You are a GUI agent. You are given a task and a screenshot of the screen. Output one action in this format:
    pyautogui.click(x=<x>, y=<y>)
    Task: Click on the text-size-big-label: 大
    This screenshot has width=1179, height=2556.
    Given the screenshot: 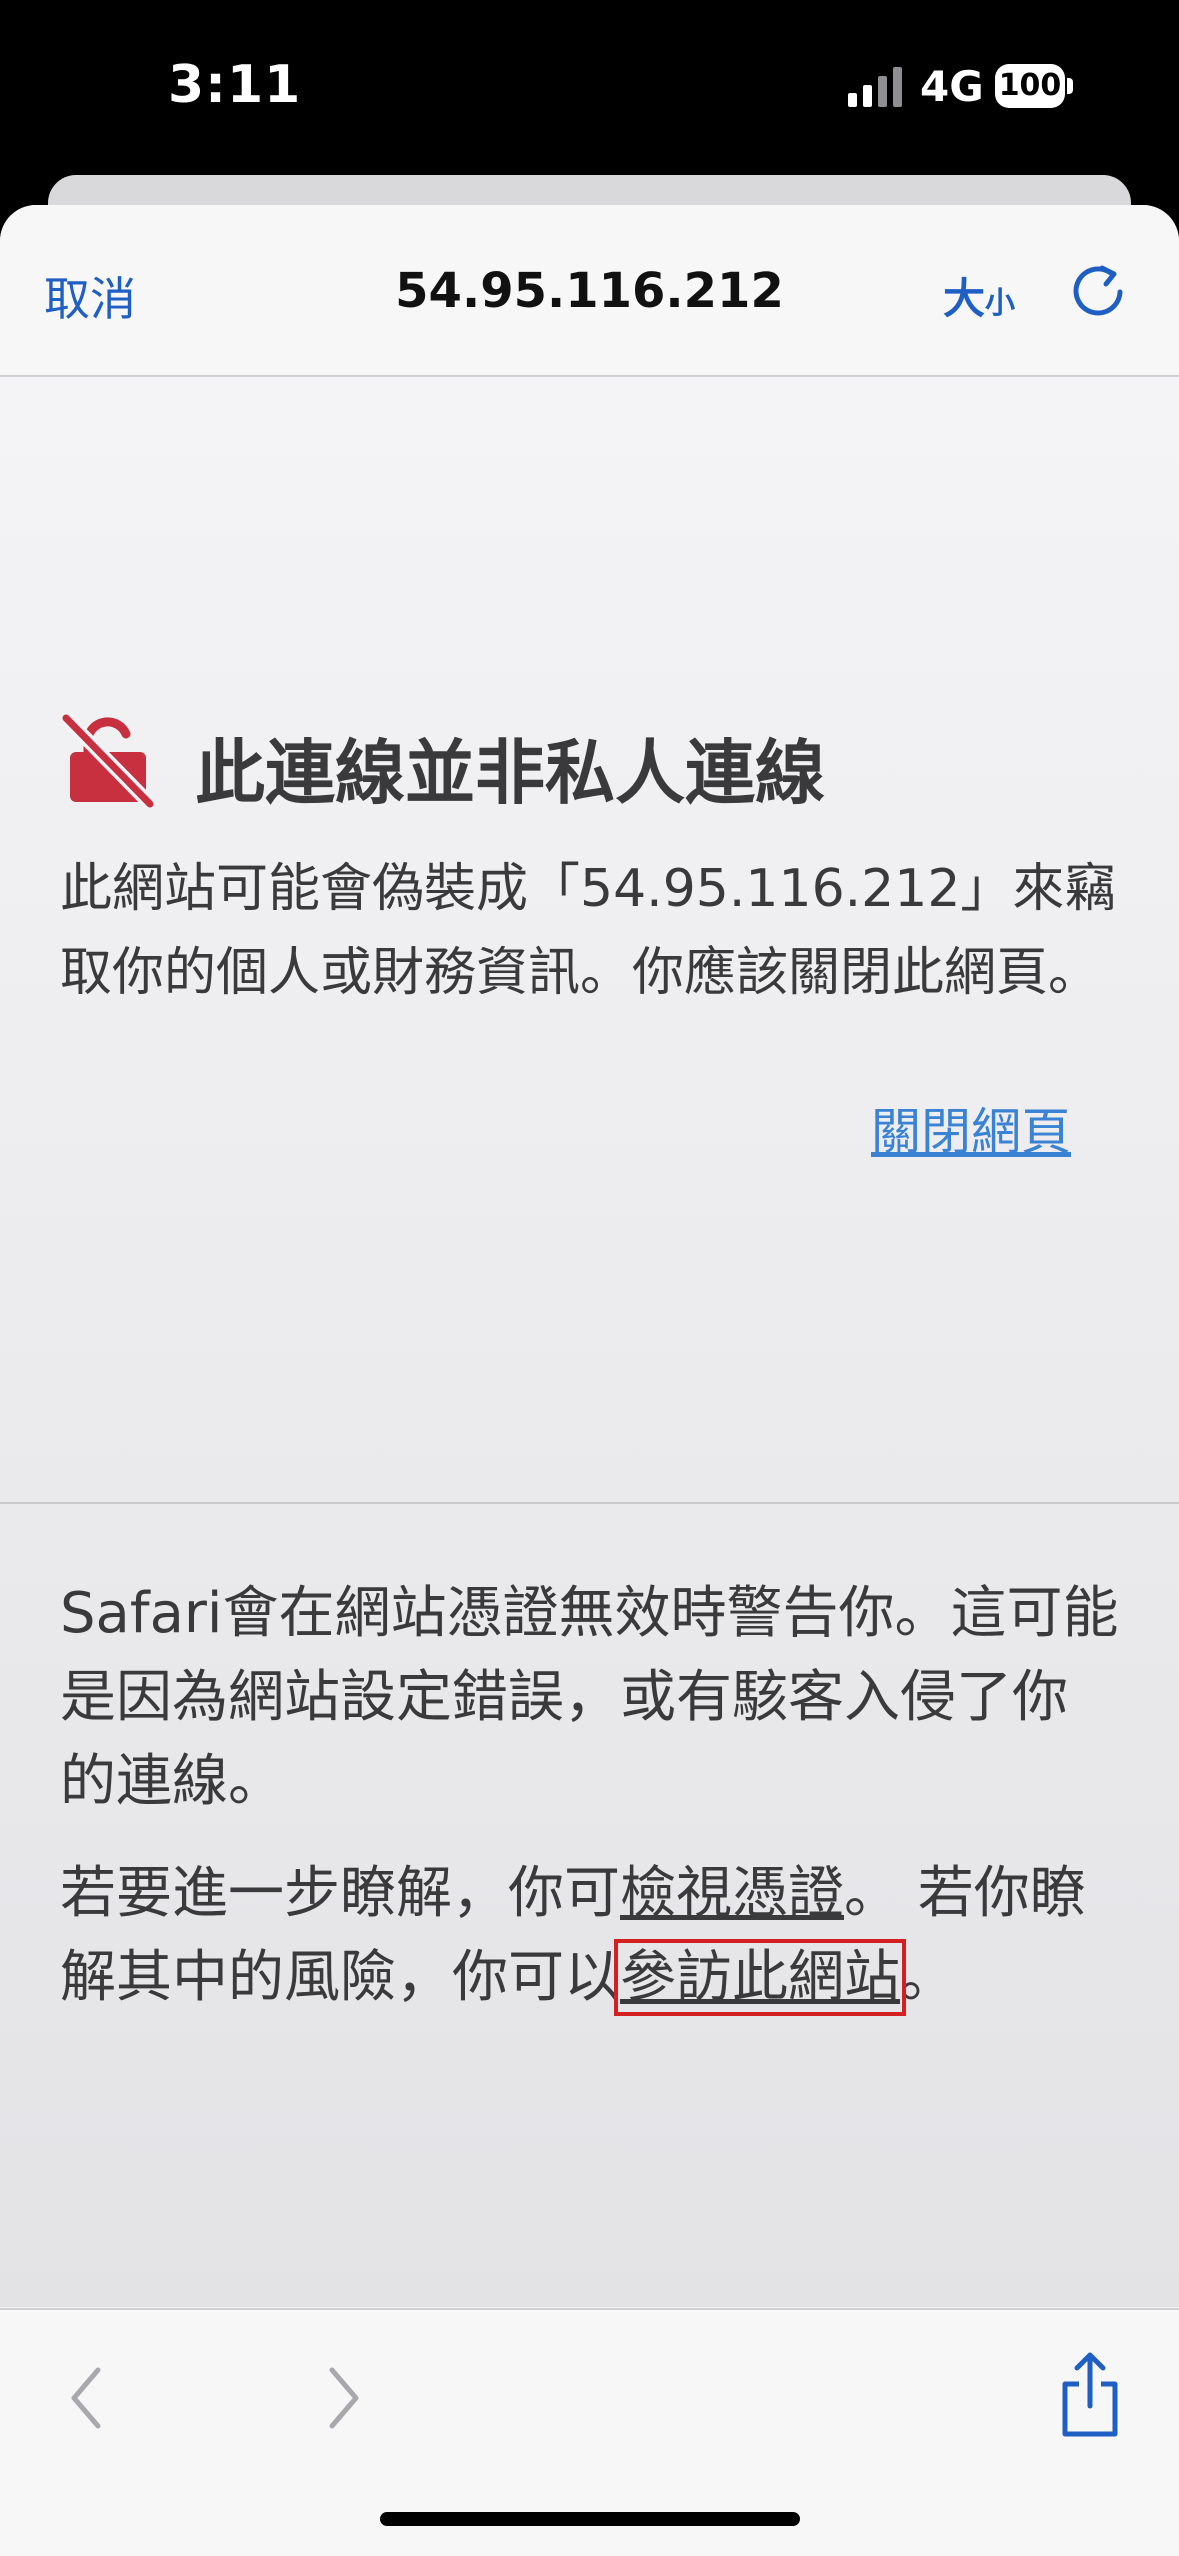 What is the action you would take?
    pyautogui.click(x=964, y=298)
    